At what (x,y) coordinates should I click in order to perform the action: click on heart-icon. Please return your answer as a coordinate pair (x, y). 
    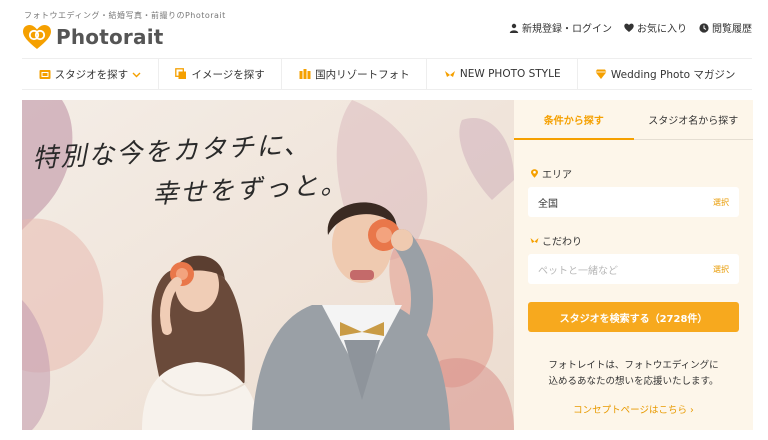
    Looking at the image, I should click on (629, 27).